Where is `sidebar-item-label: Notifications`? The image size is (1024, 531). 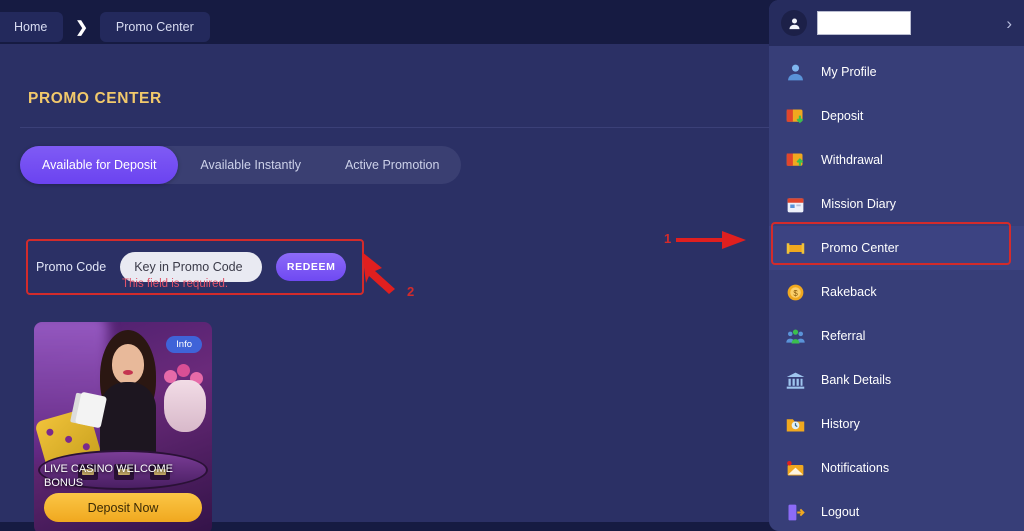 sidebar-item-label: Notifications is located at coordinates (855, 468).